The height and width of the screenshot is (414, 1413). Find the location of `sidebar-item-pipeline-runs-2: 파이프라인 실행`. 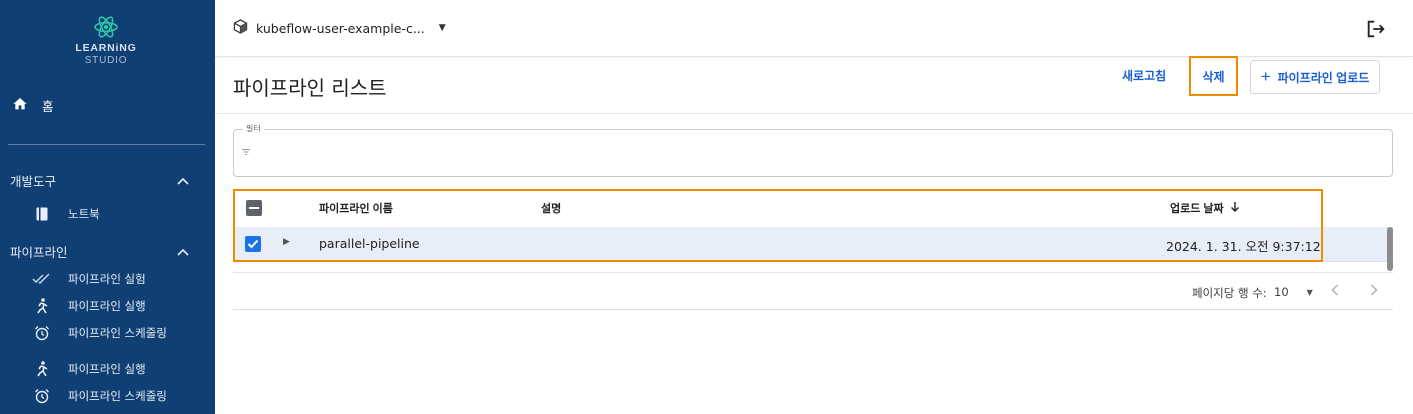

sidebar-item-pipeline-runs-2: 파이프라인 실행 is located at coordinates (89, 369).